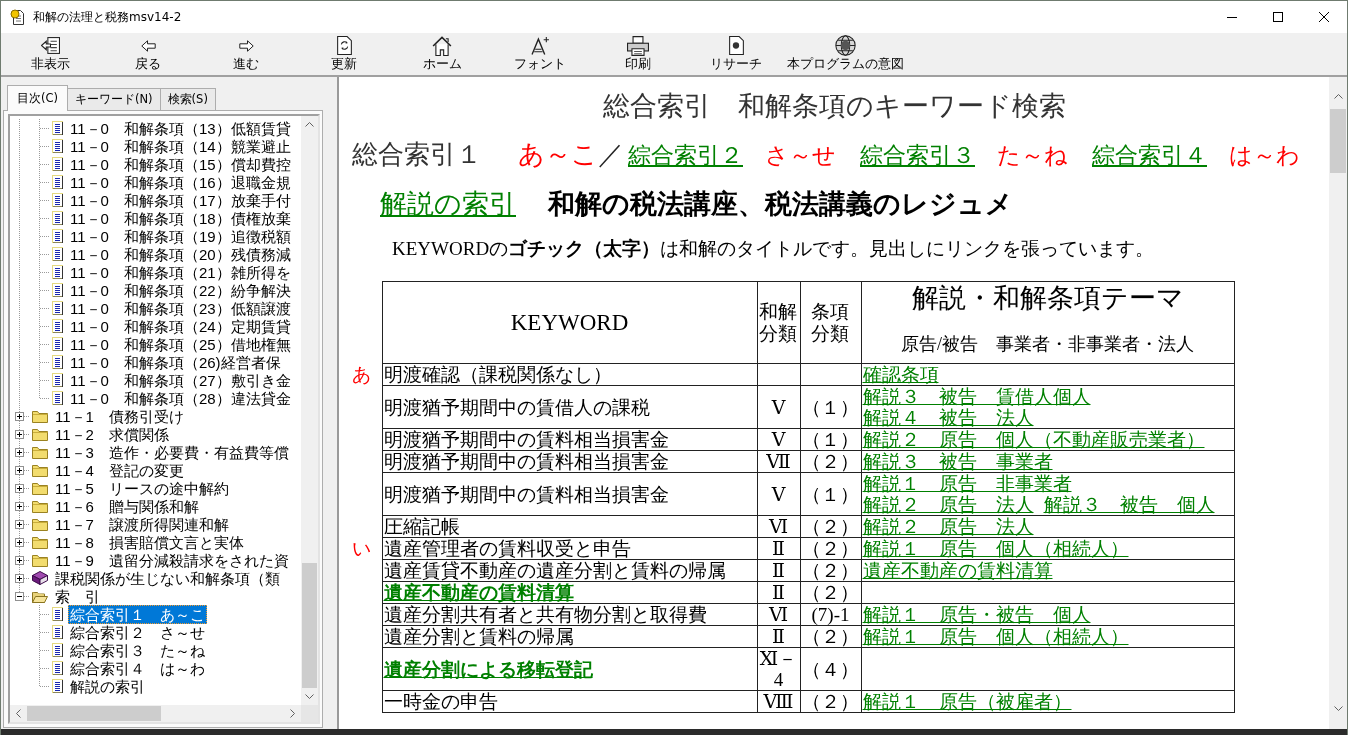 The width and height of the screenshot is (1348, 735). I want to click on tree-item: 11－9 遺留分減殺請求をされた資, so click(172, 560).